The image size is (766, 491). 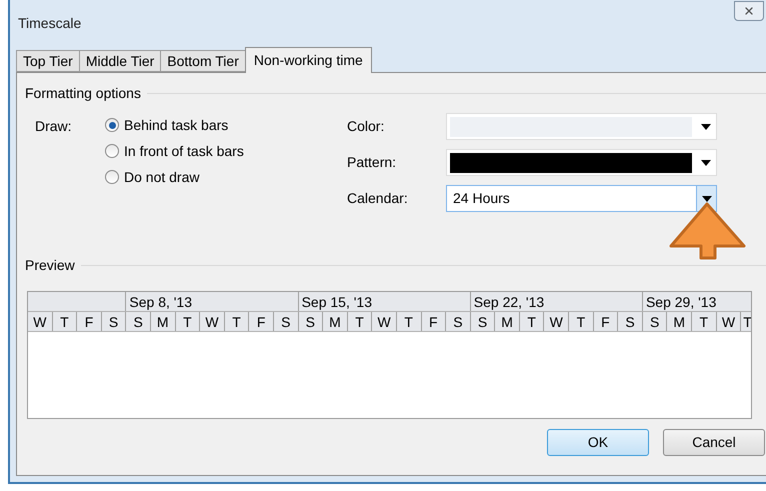 I want to click on close-icon, so click(x=749, y=11).